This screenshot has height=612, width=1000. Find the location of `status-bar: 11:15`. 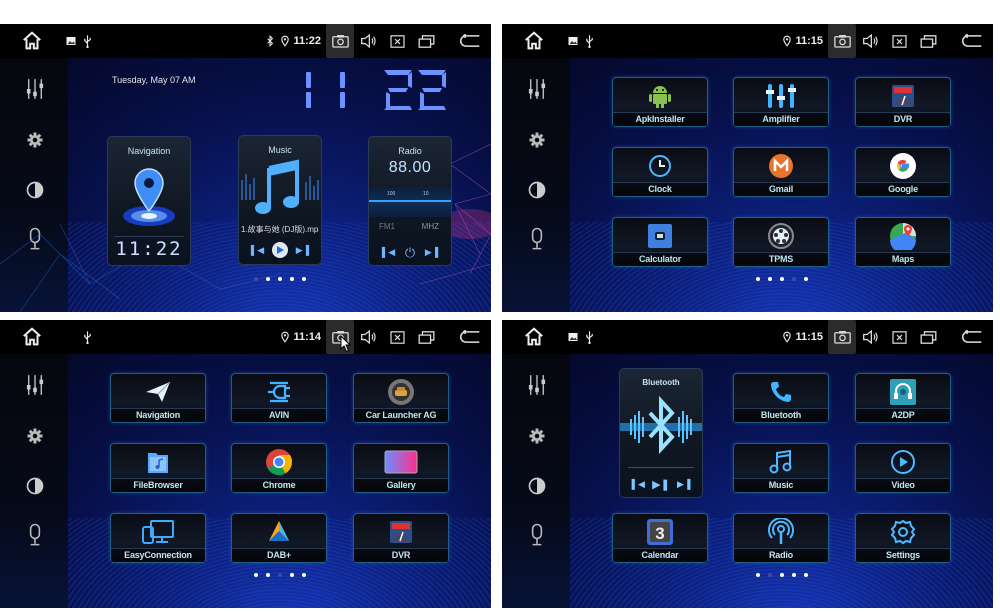

status-bar: 11:15 is located at coordinates (747, 41).